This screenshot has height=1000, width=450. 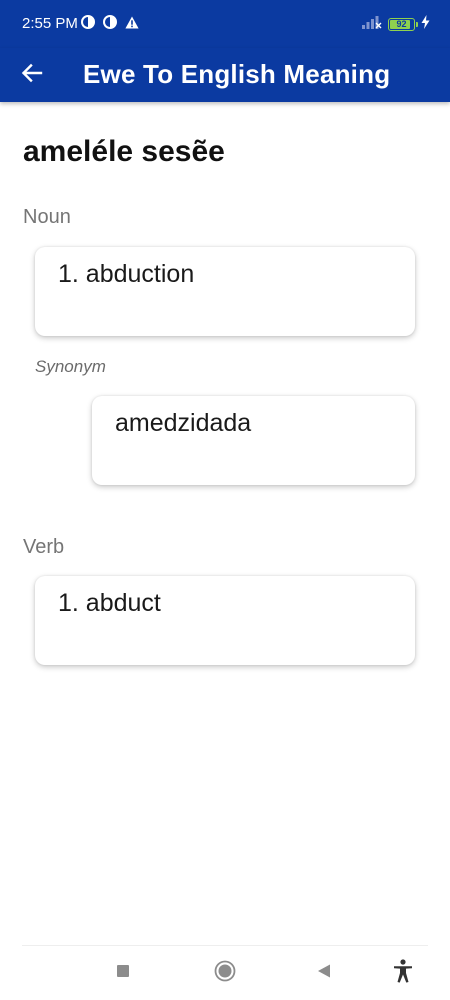 What do you see at coordinates (109, 603) in the screenshot?
I see `meaning-text: 1. abduct` at bounding box center [109, 603].